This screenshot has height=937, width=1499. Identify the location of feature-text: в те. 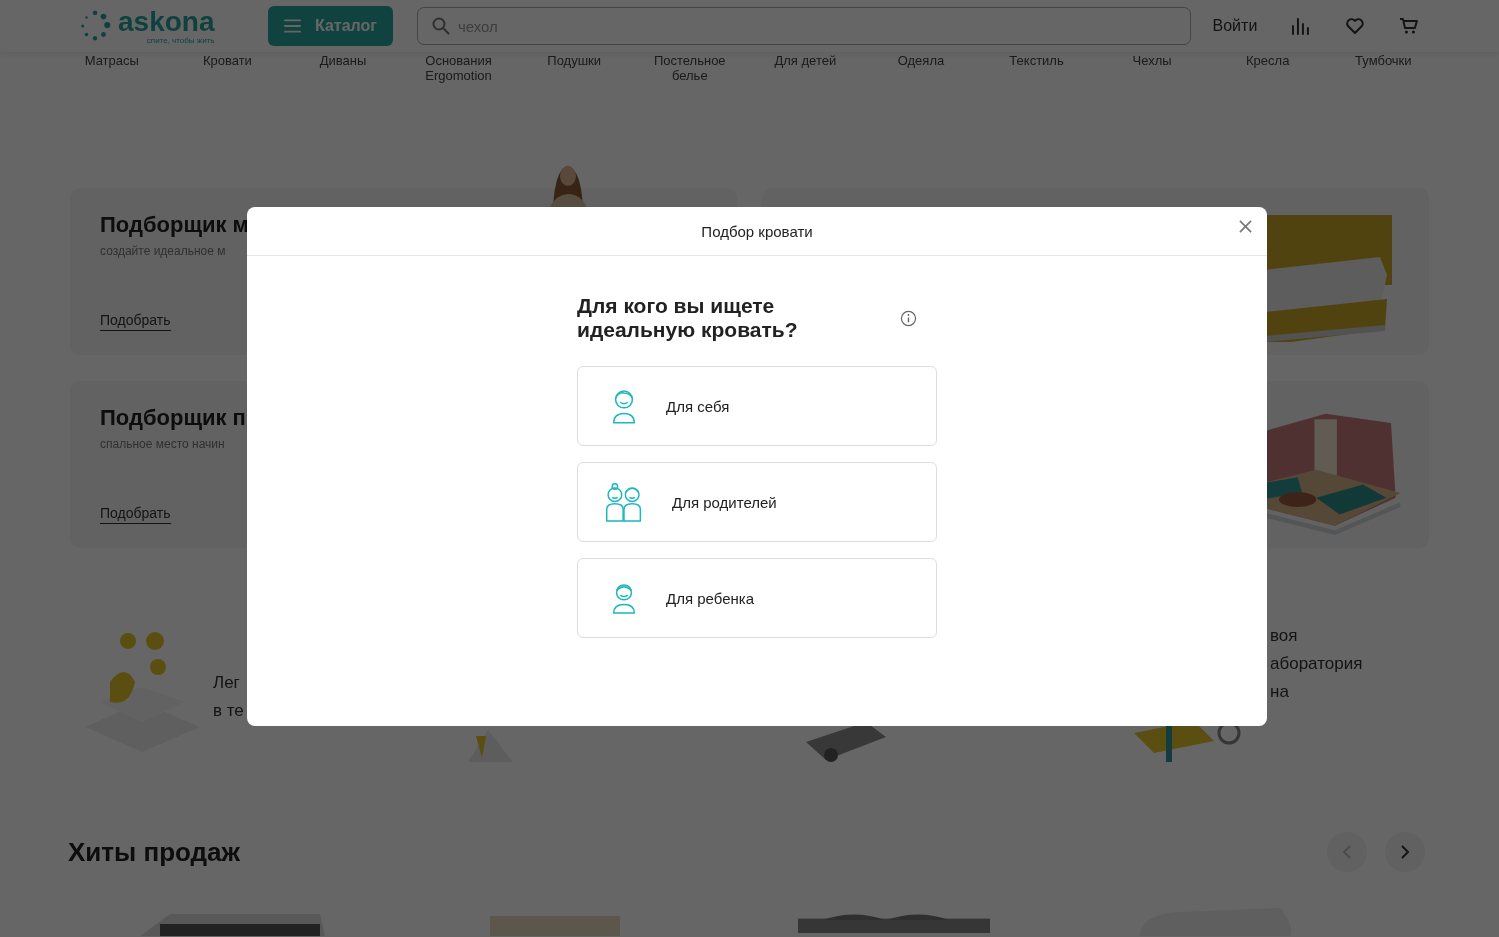
(228, 711).